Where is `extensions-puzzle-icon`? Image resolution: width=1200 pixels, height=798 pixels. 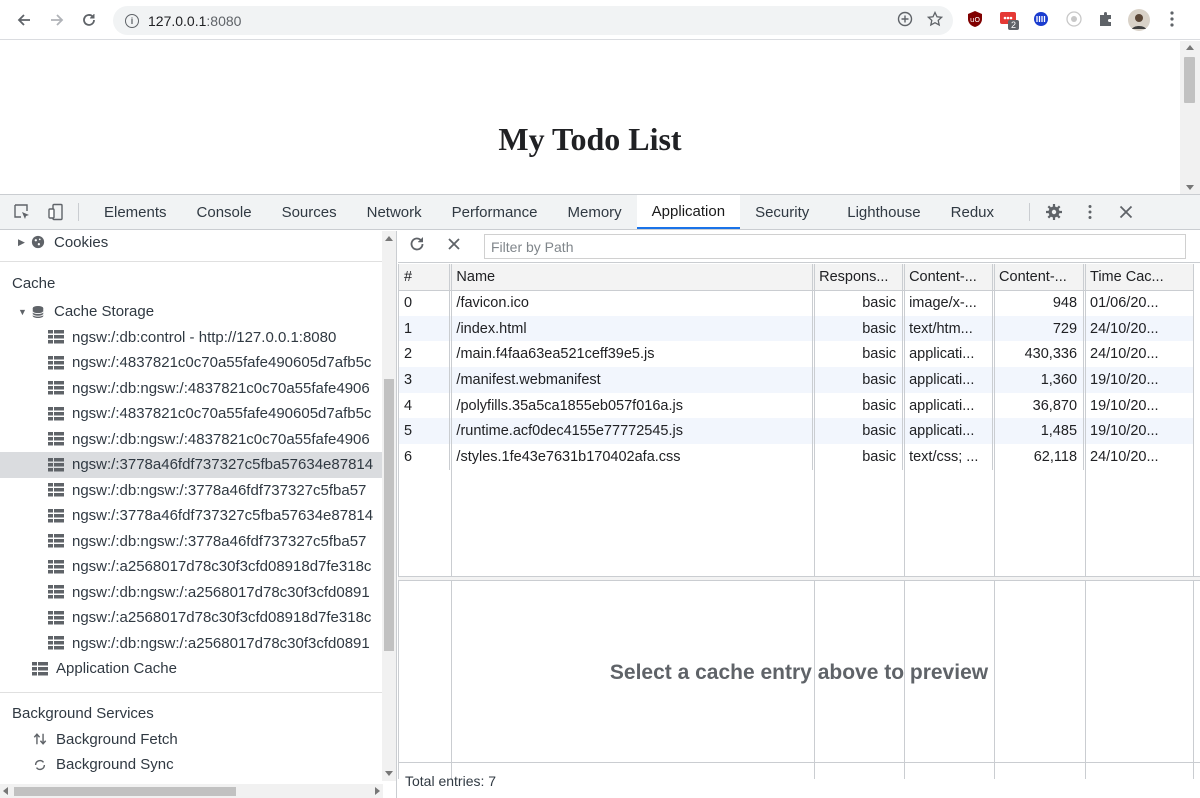
extensions-puzzle-icon is located at coordinates (1106, 19).